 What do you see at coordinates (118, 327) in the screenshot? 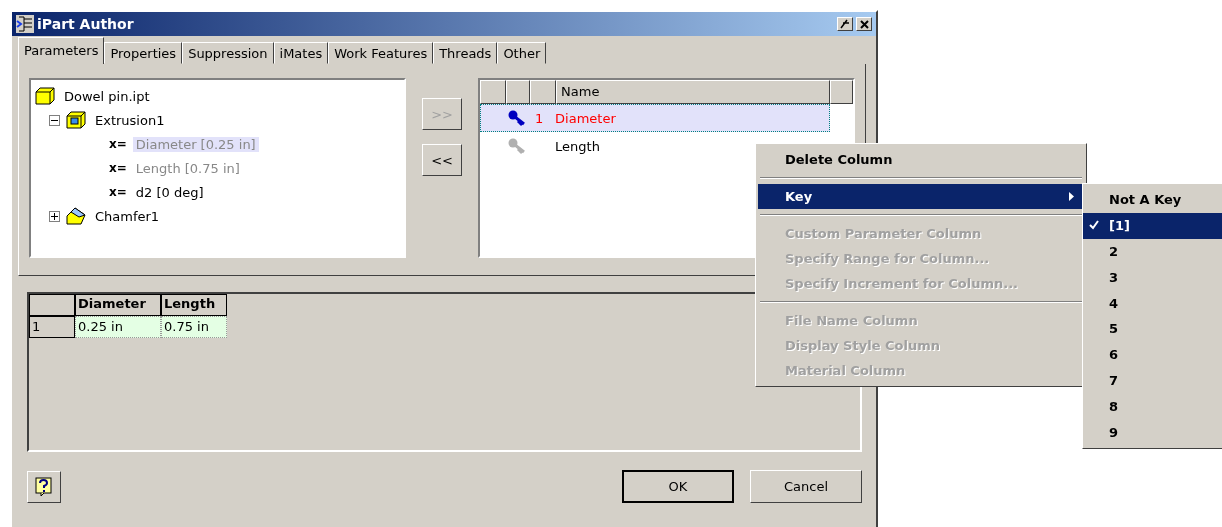
I see `table-cell: 0.25 in` at bounding box center [118, 327].